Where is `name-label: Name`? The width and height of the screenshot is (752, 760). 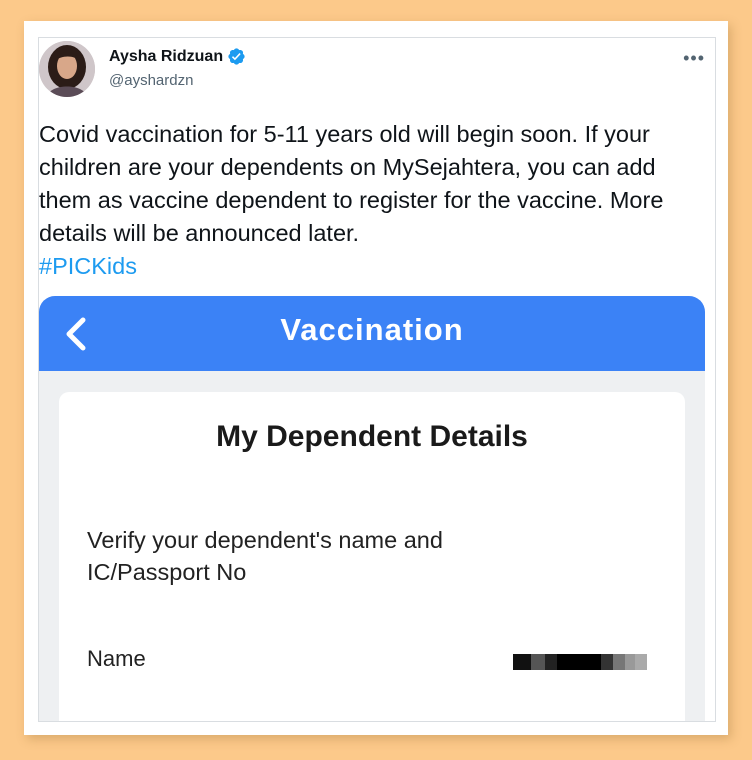
name-label: Name is located at coordinates (116, 658).